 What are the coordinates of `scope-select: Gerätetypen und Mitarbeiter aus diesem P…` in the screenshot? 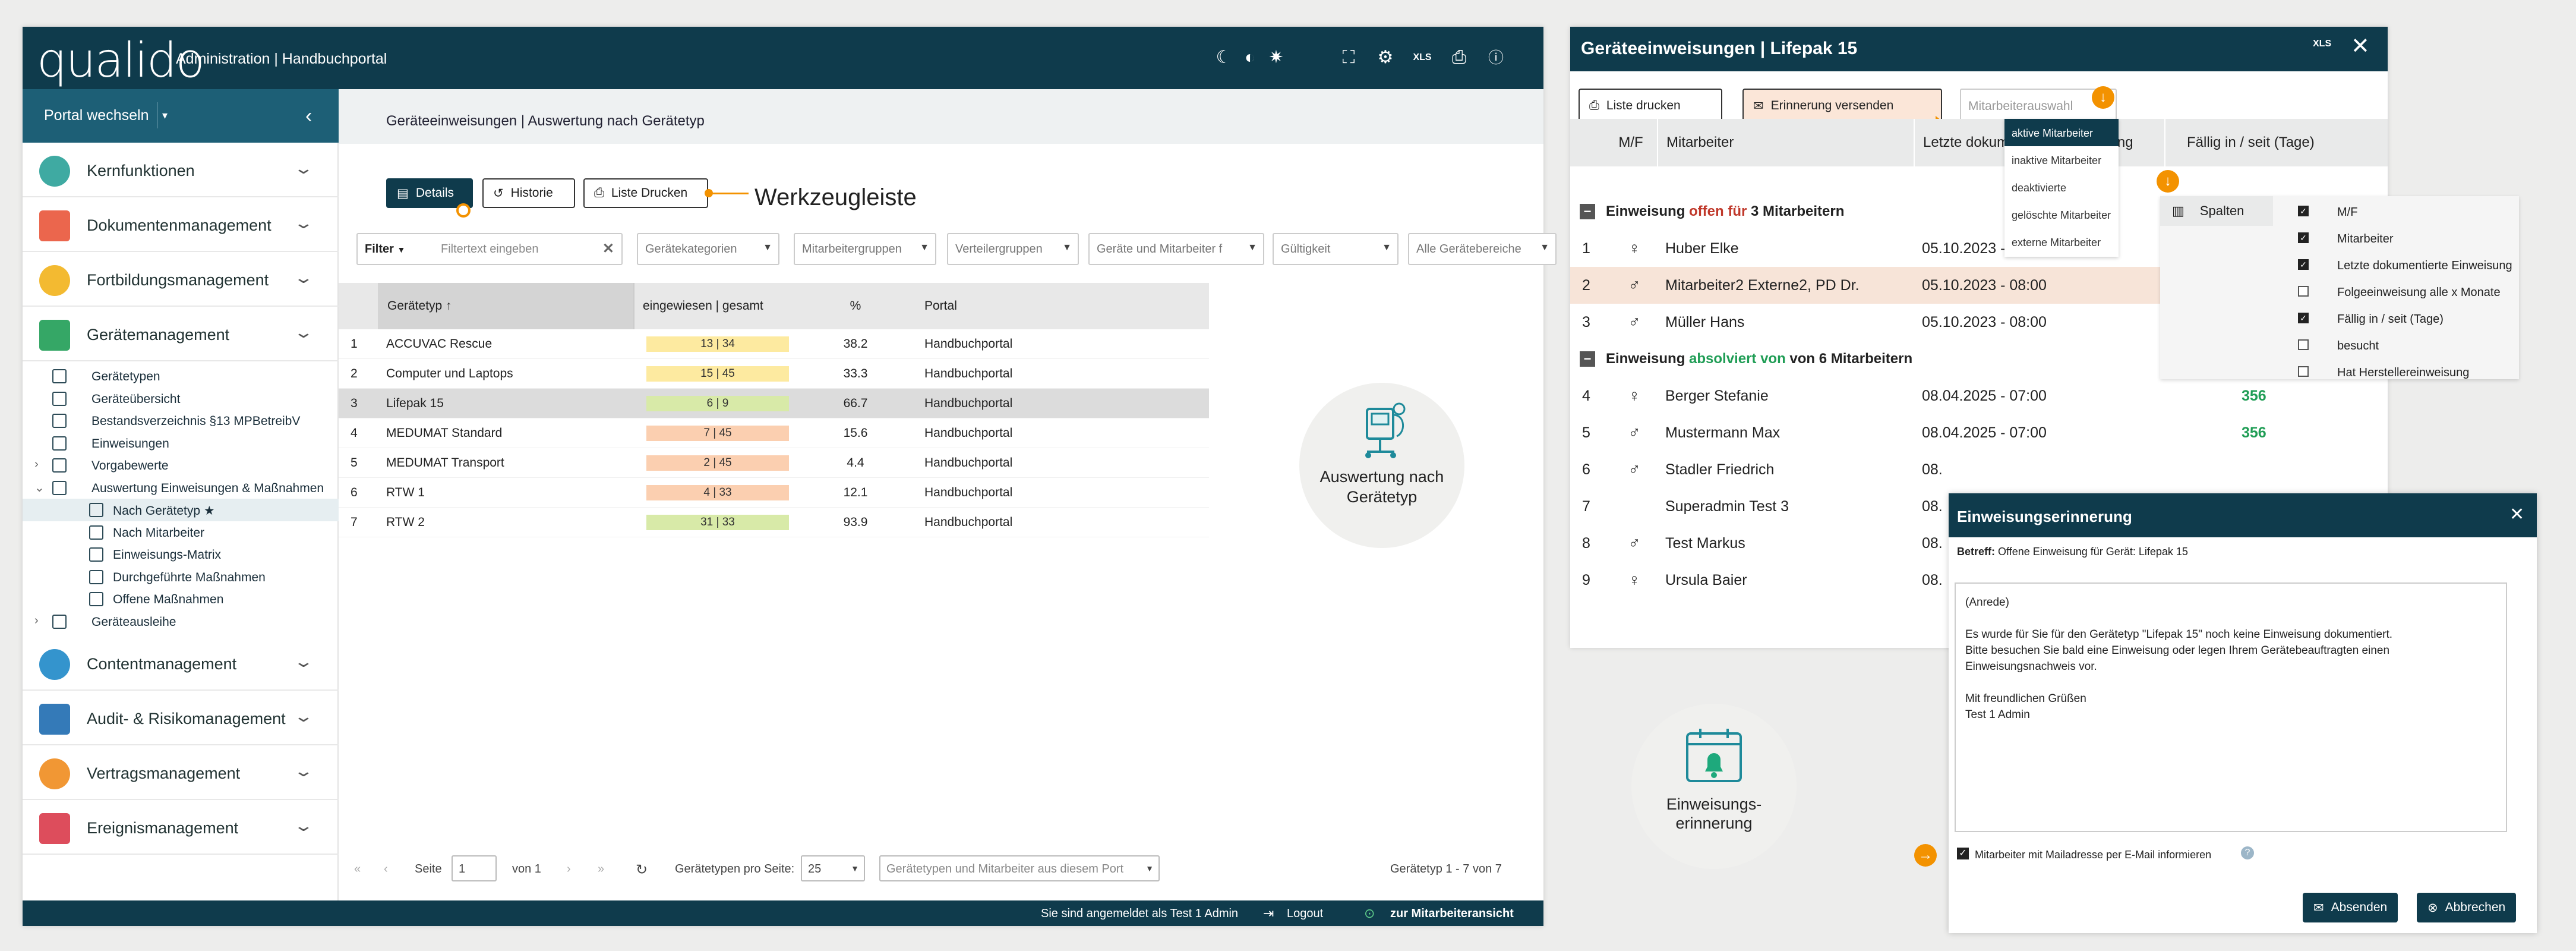 It's located at (1019, 868).